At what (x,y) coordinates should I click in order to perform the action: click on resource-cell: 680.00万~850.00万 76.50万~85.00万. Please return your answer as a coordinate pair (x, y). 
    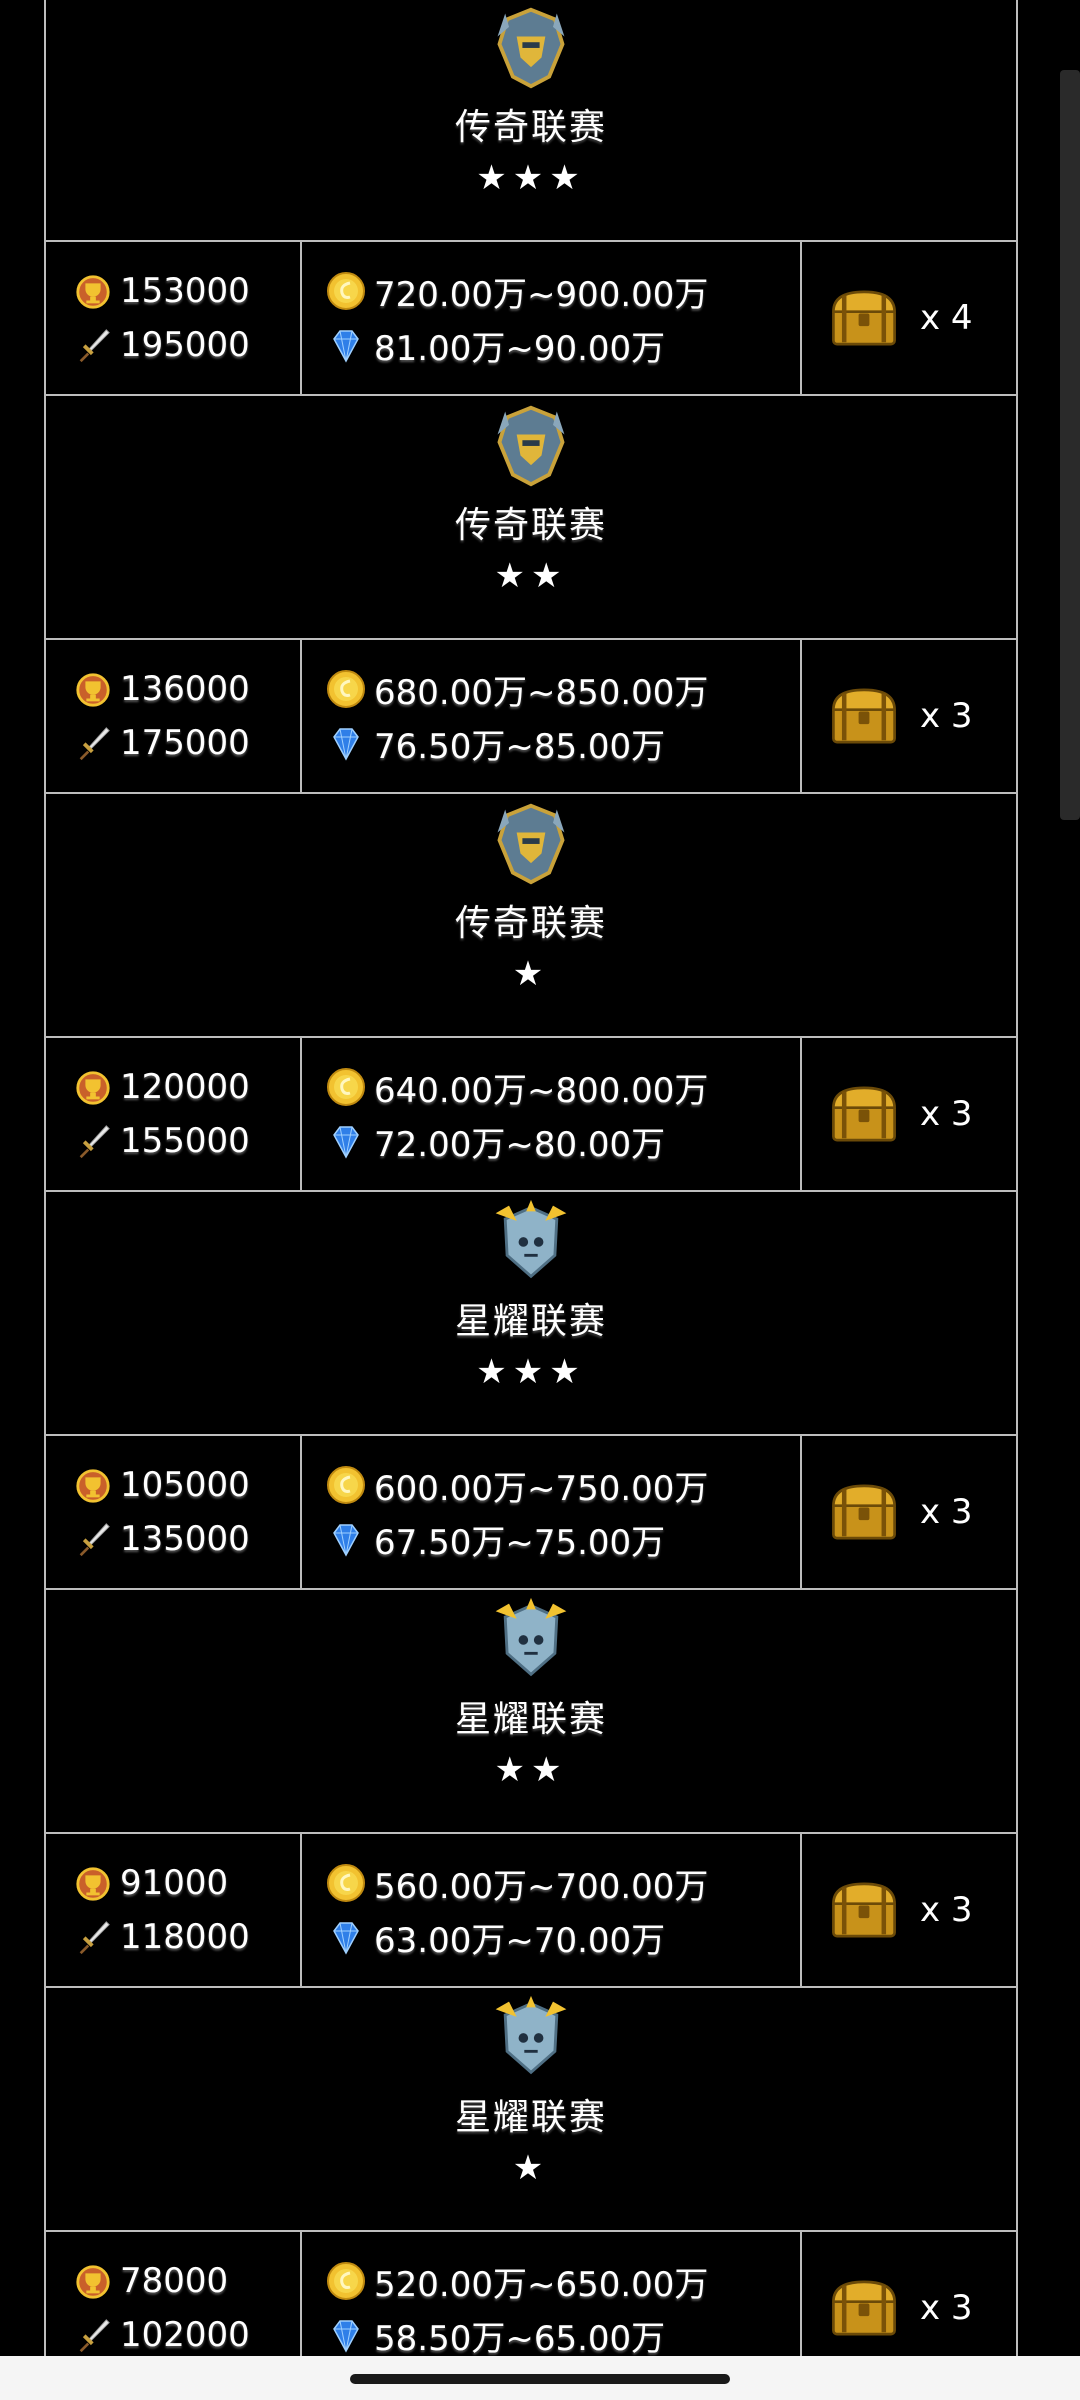
    Looking at the image, I should click on (552, 716).